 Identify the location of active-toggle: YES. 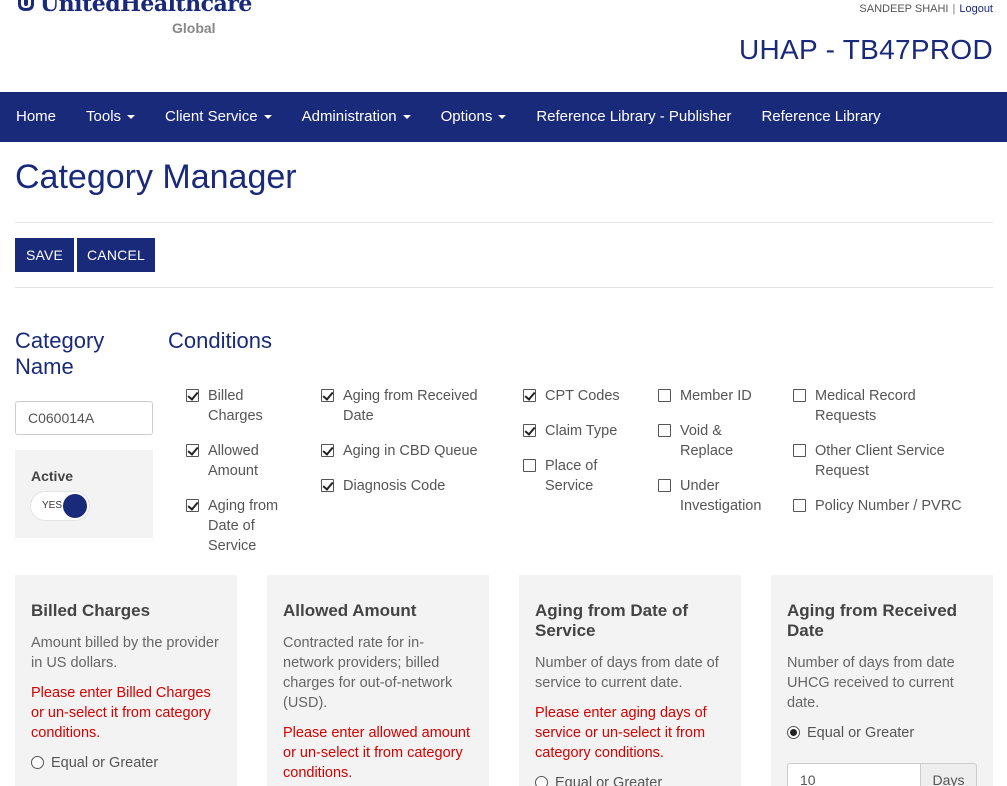
(60, 506).